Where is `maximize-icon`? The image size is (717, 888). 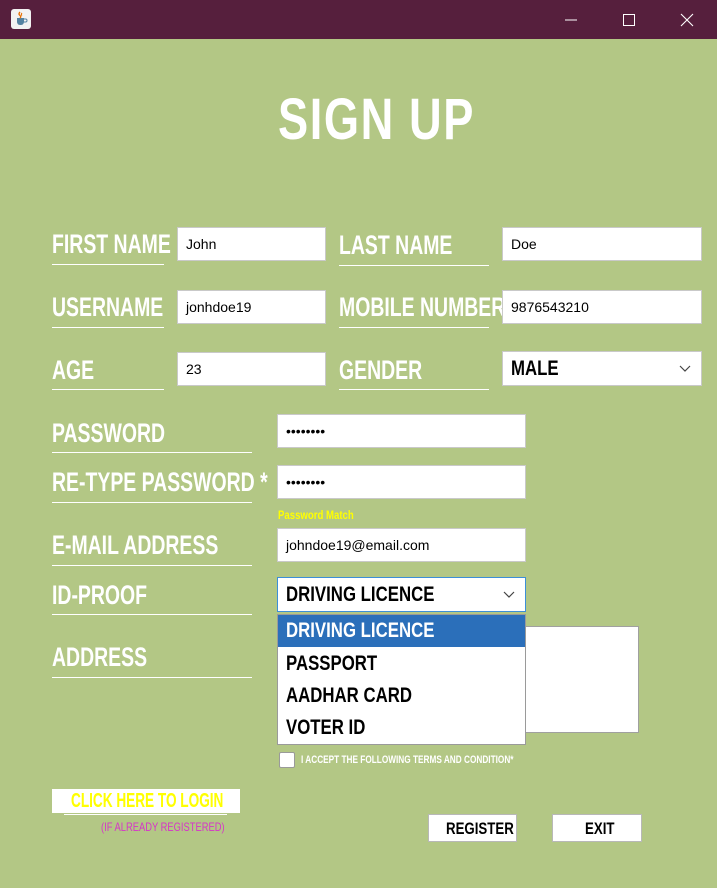 maximize-icon is located at coordinates (629, 20).